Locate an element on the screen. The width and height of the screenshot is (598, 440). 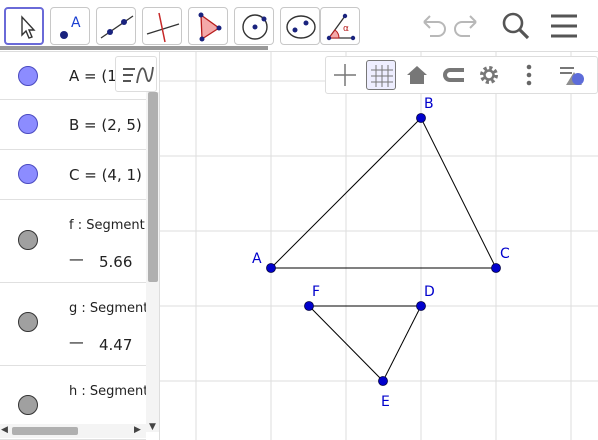
point-label: C is located at coordinates (505, 254).